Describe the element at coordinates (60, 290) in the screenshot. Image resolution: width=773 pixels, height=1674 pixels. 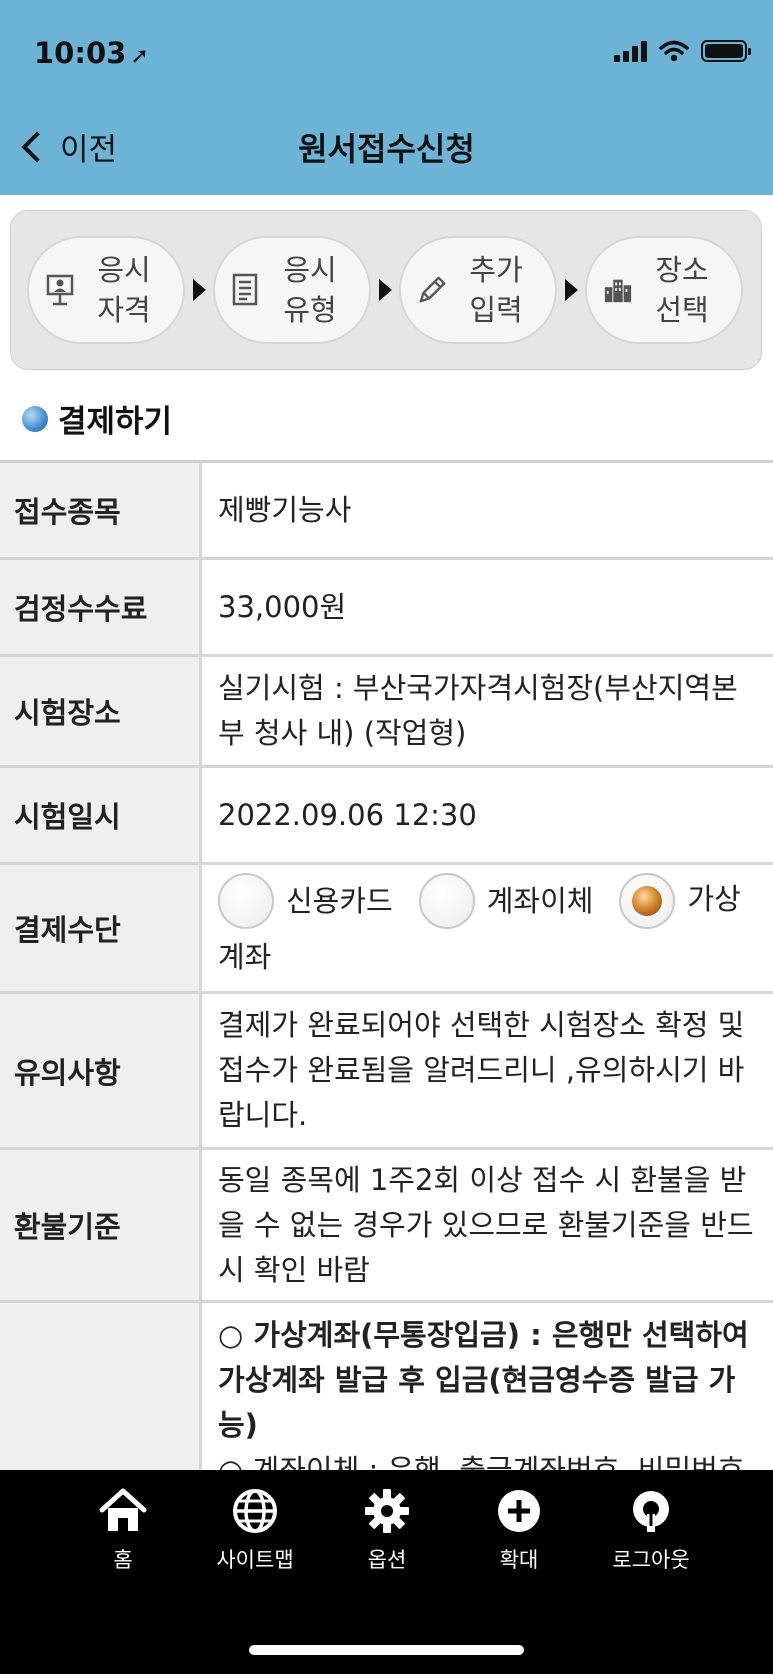
I see `person-board-icon` at that location.